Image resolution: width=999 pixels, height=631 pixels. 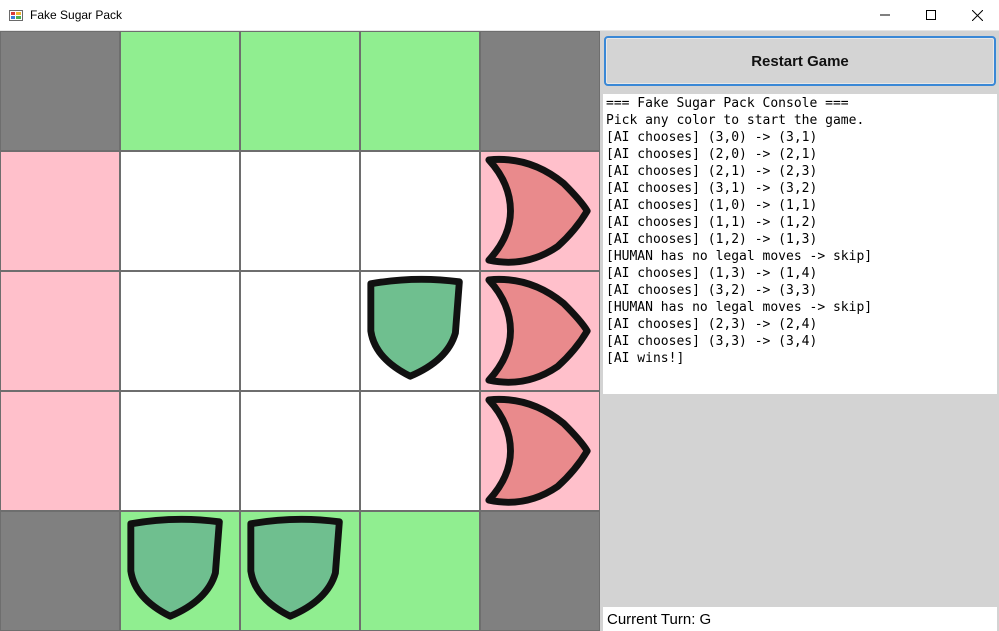 I want to click on minimize-button, so click(x=885, y=15).